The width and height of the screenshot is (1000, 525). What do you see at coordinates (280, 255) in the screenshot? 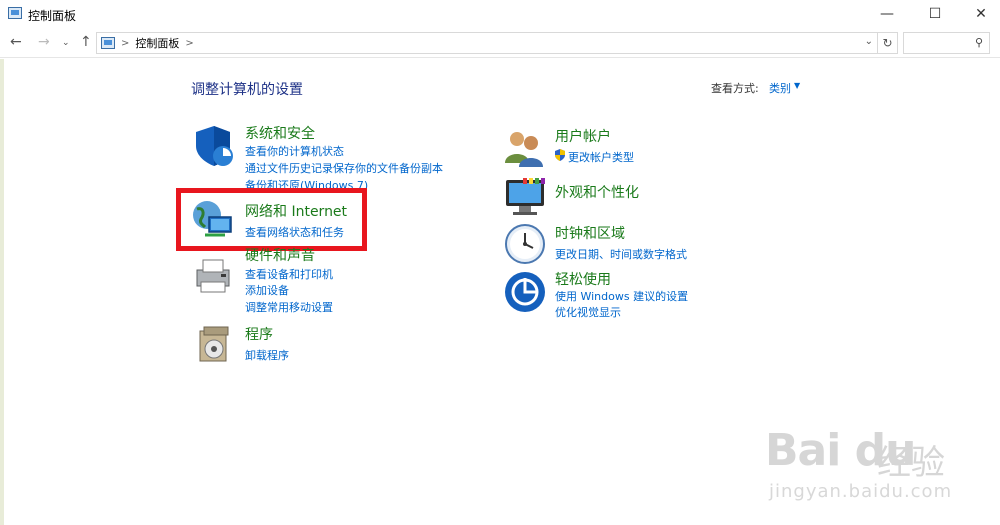
I see `category-hardware-sound: 硬件和声音` at bounding box center [280, 255].